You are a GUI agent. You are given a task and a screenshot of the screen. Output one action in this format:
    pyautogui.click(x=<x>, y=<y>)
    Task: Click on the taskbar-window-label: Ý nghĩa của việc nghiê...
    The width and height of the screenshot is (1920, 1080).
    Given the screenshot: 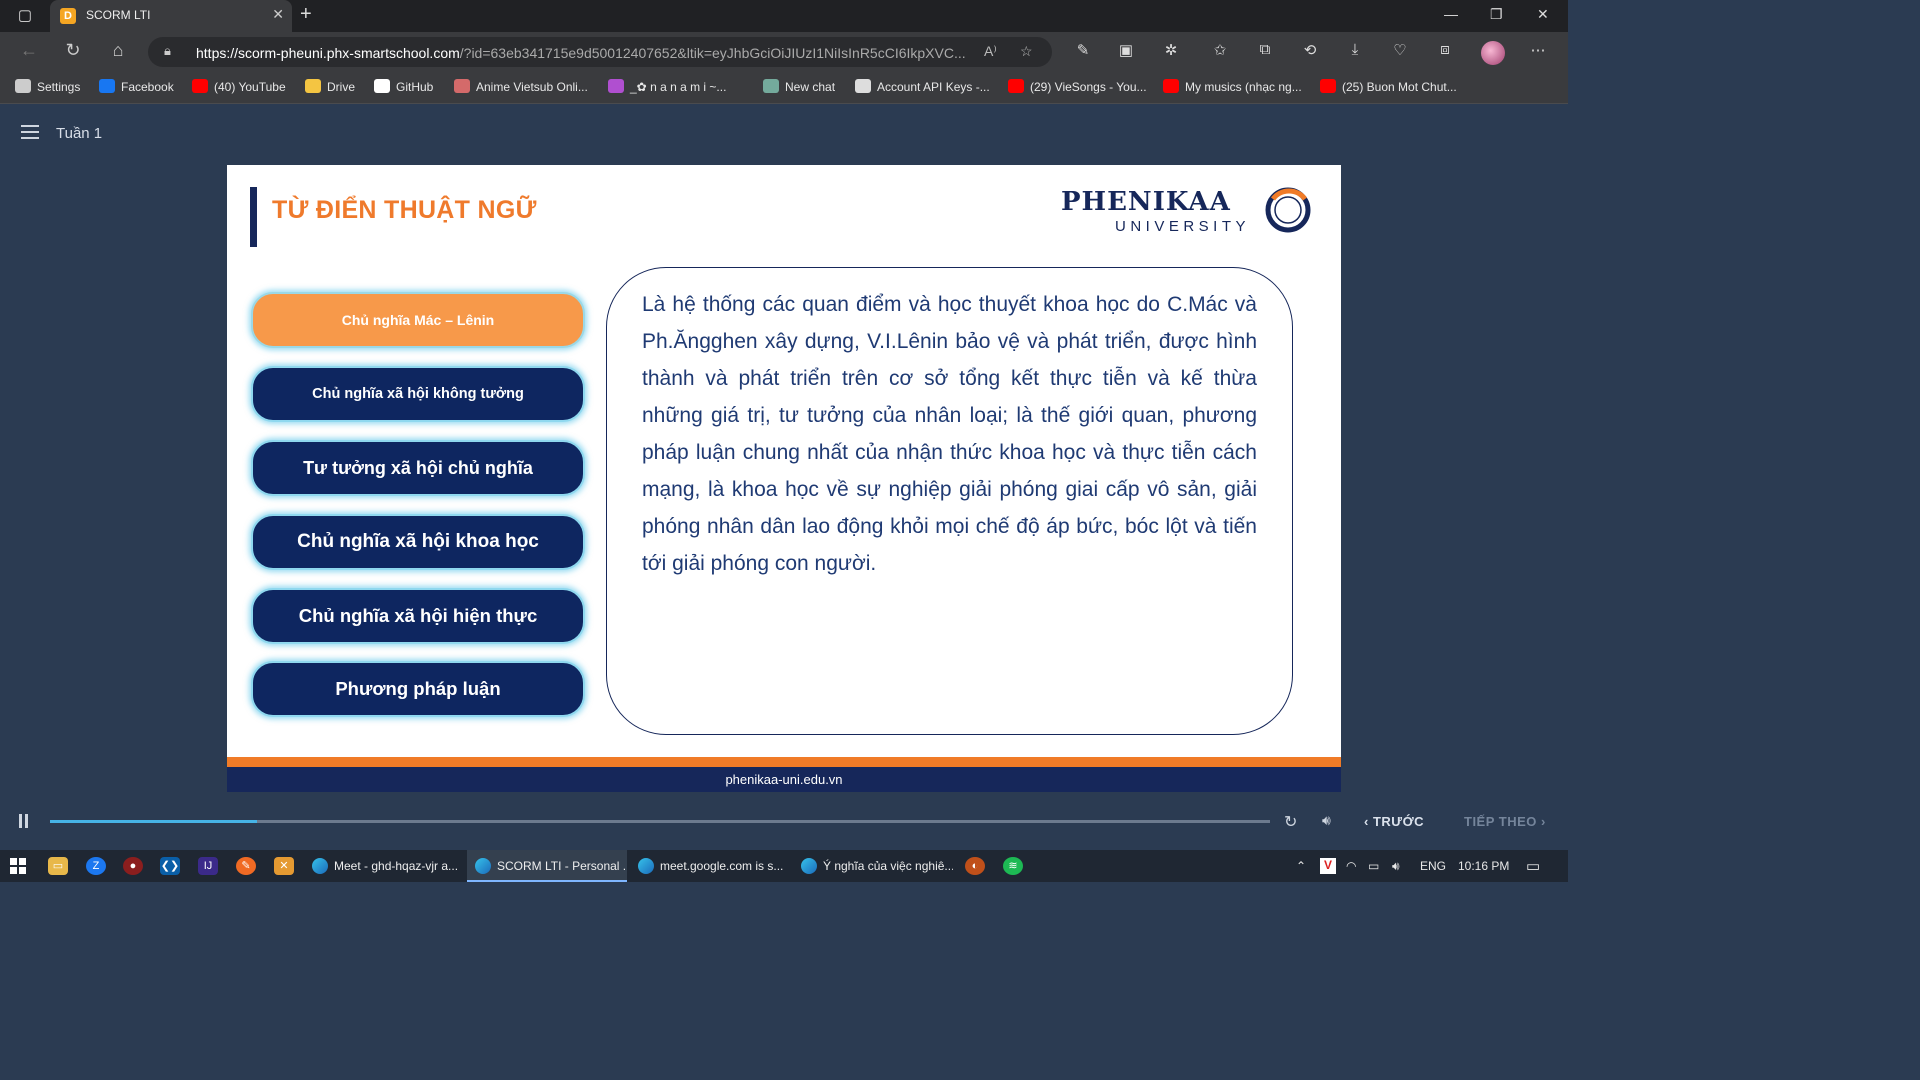 What is the action you would take?
    pyautogui.click(x=888, y=866)
    